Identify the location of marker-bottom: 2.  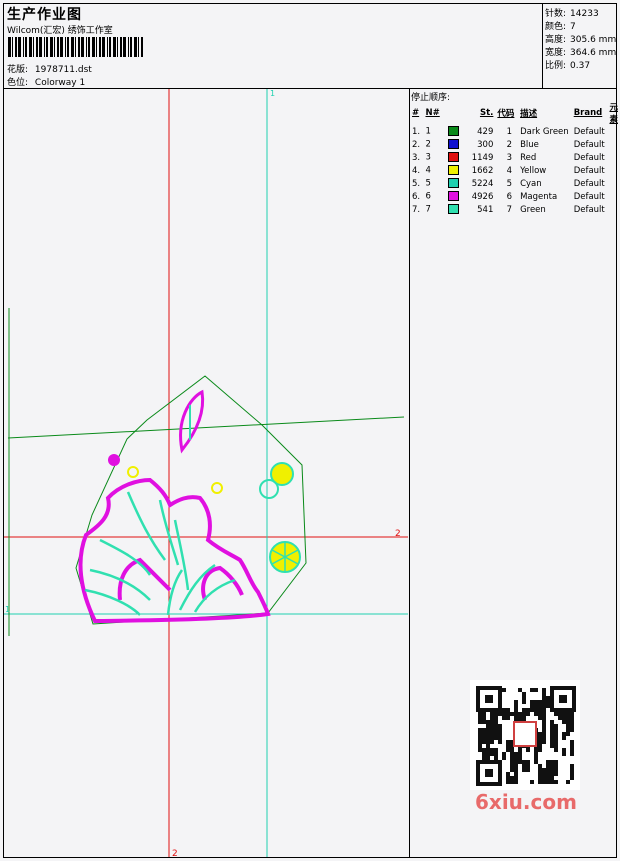
(175, 854).